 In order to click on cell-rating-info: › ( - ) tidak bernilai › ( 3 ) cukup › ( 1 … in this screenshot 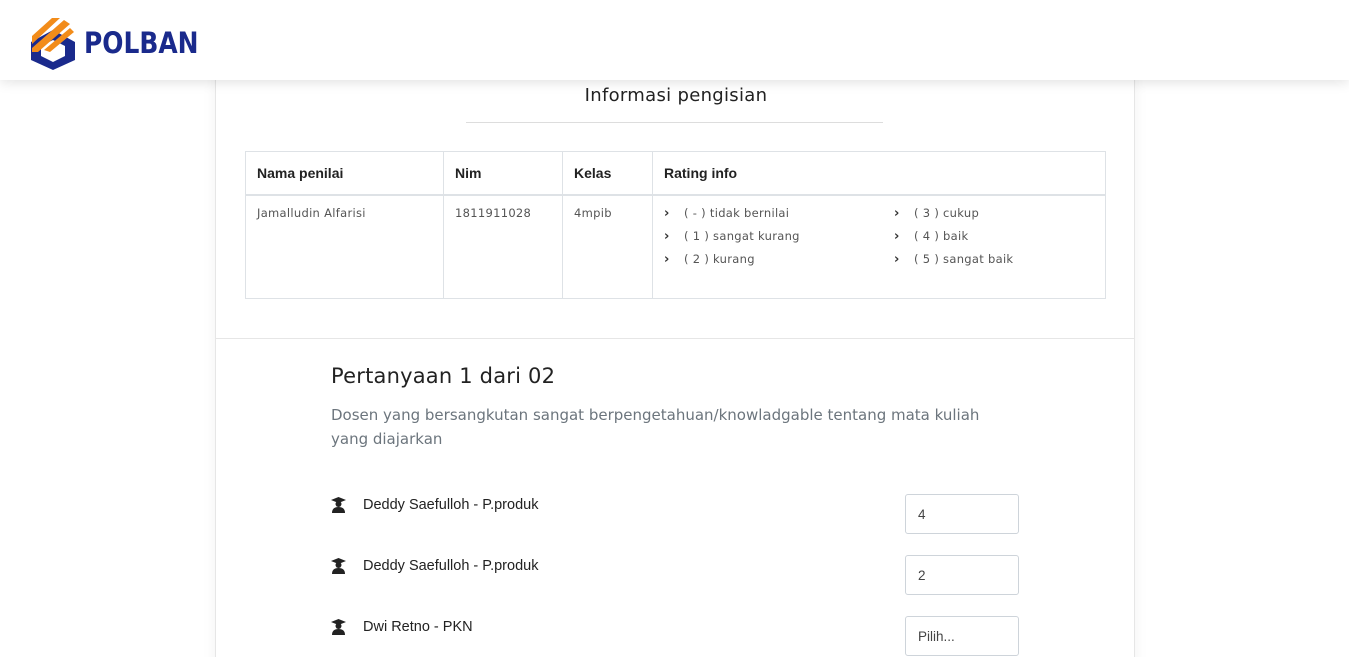, I will do `click(879, 246)`.